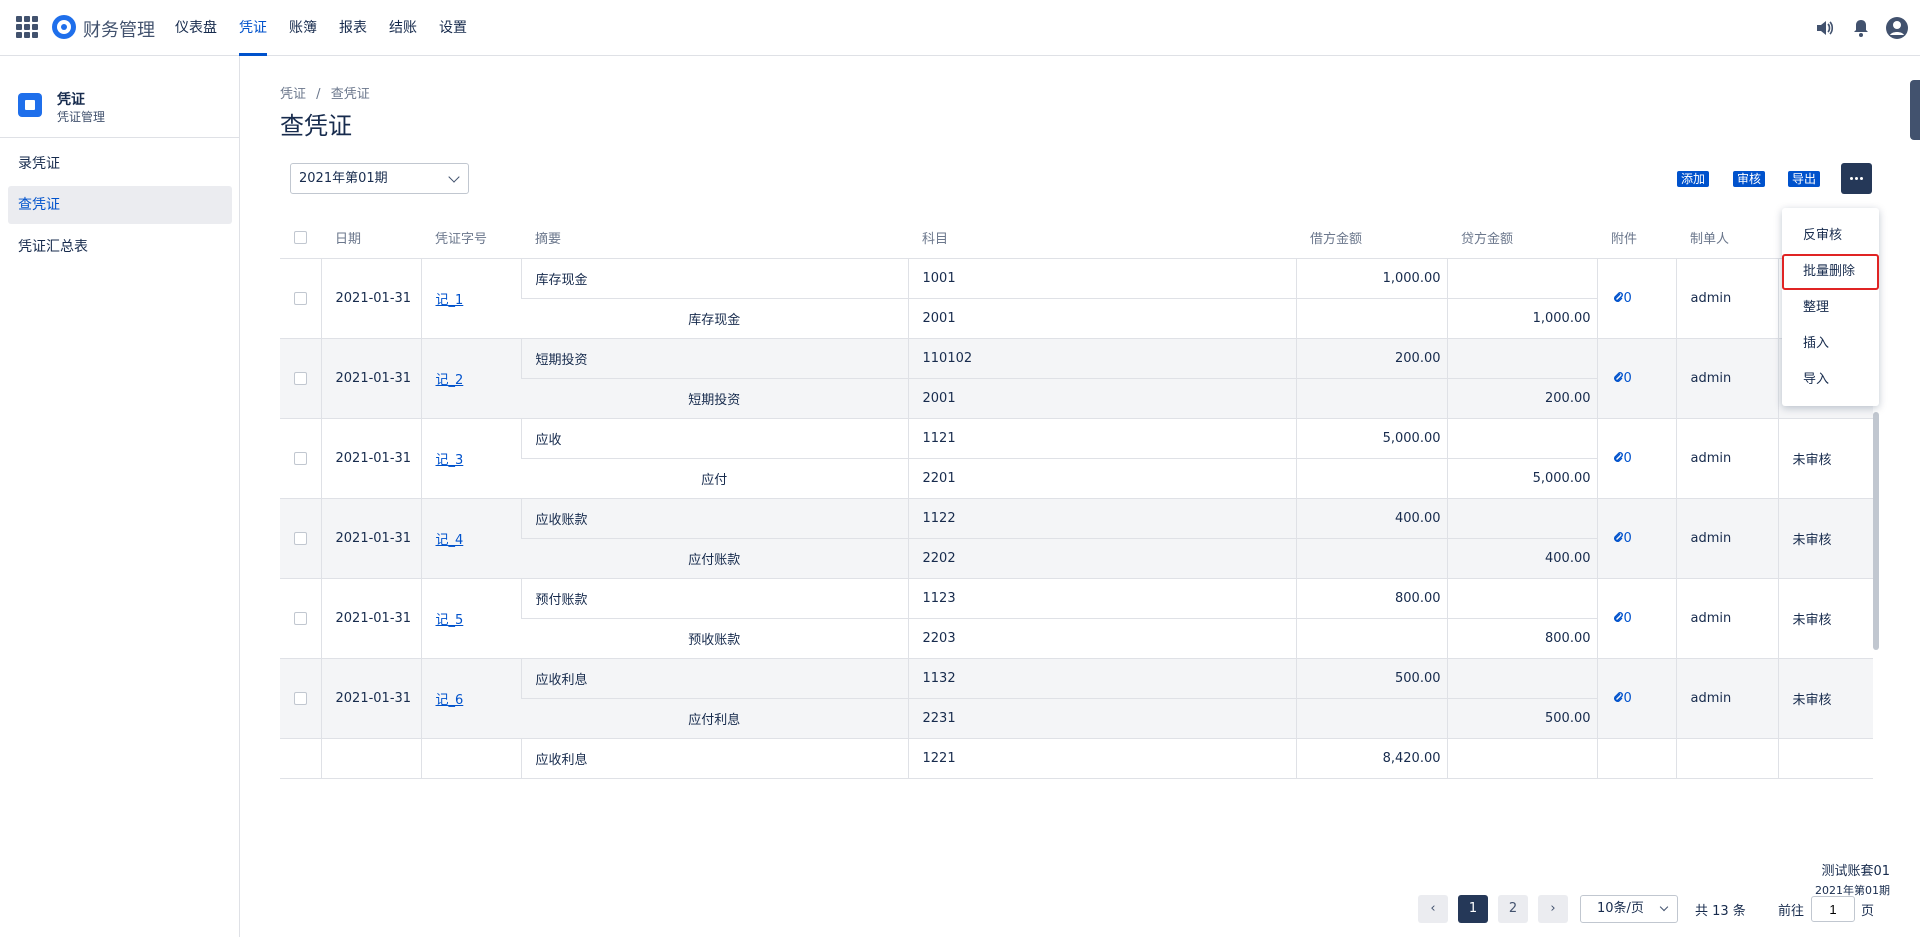 The width and height of the screenshot is (1920, 937). I want to click on next-page-button: ›, so click(1553, 909).